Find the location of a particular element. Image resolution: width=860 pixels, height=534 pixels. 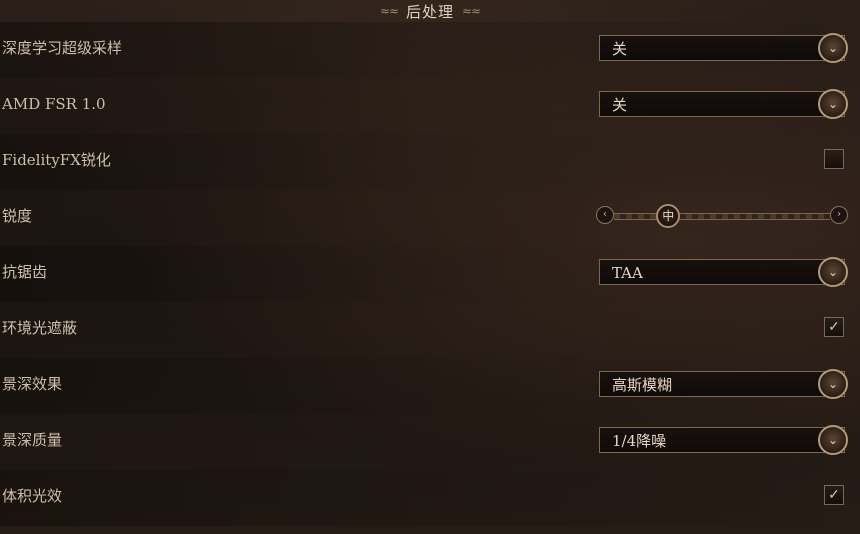

fsr-dropdown: 关 ⌄ is located at coordinates (723, 104).